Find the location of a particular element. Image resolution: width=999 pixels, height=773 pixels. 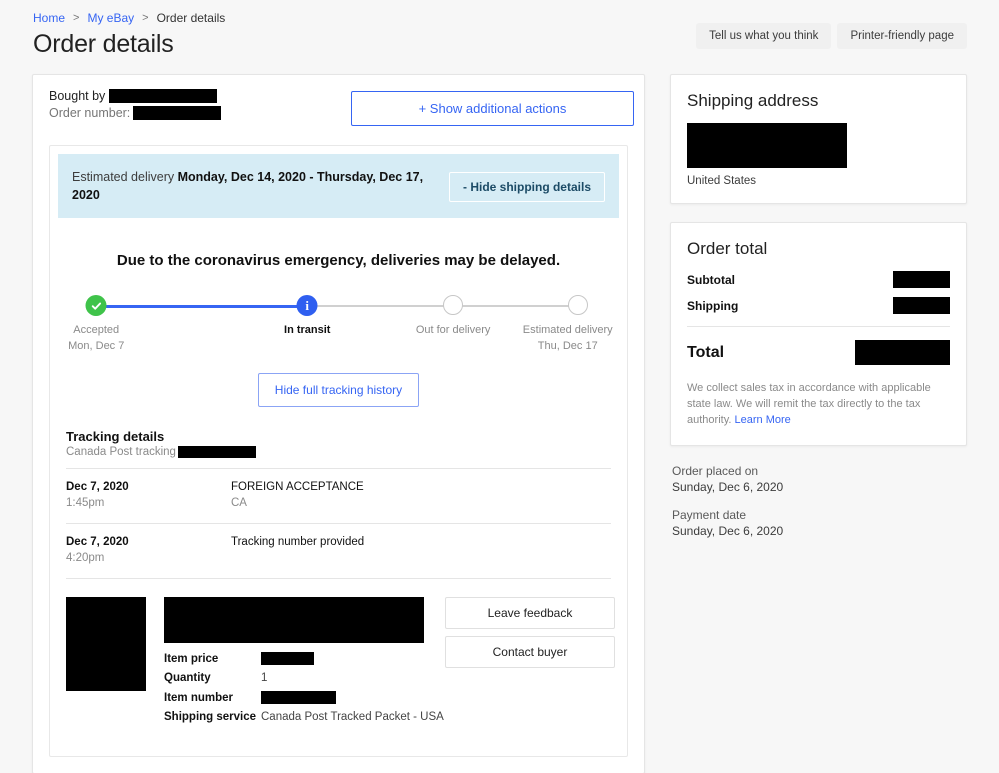

breadcrumb-home: Home is located at coordinates (49, 18).